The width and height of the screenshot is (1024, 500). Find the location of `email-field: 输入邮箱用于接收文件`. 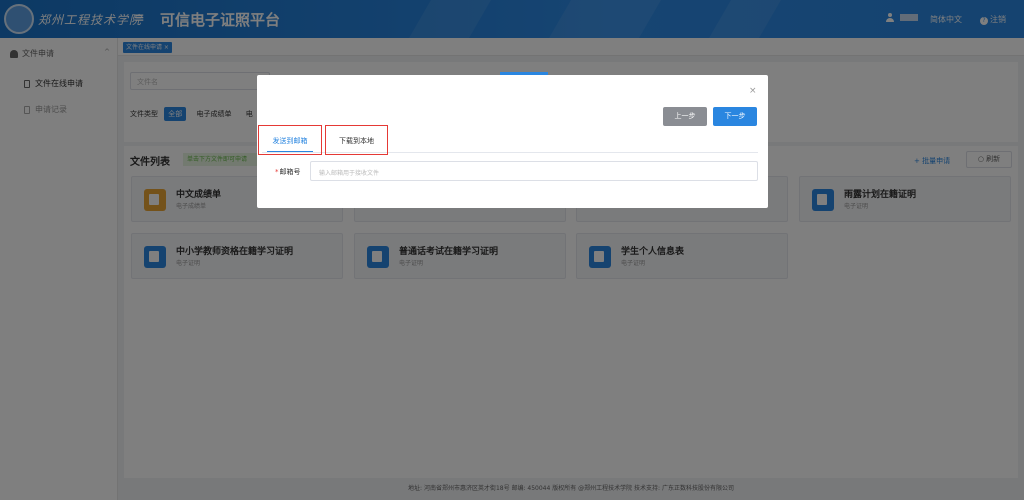

email-field: 输入邮箱用于接收文件 is located at coordinates (534, 171).